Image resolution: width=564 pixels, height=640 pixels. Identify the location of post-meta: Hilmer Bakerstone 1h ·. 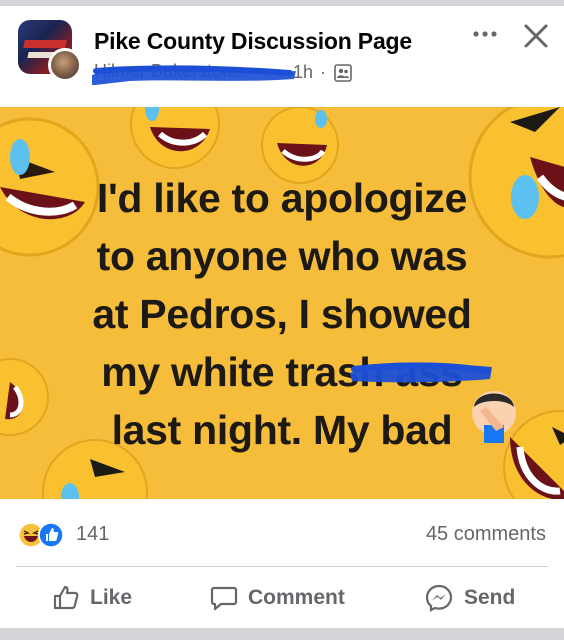
(243, 73).